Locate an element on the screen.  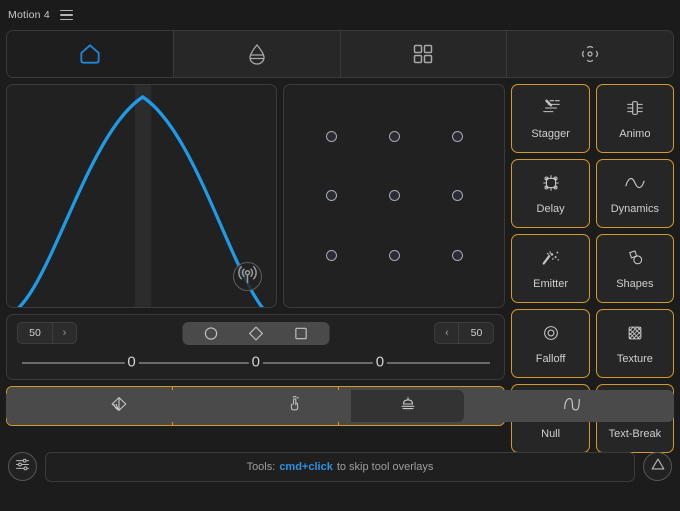
home-icon is located at coordinates (90, 54).